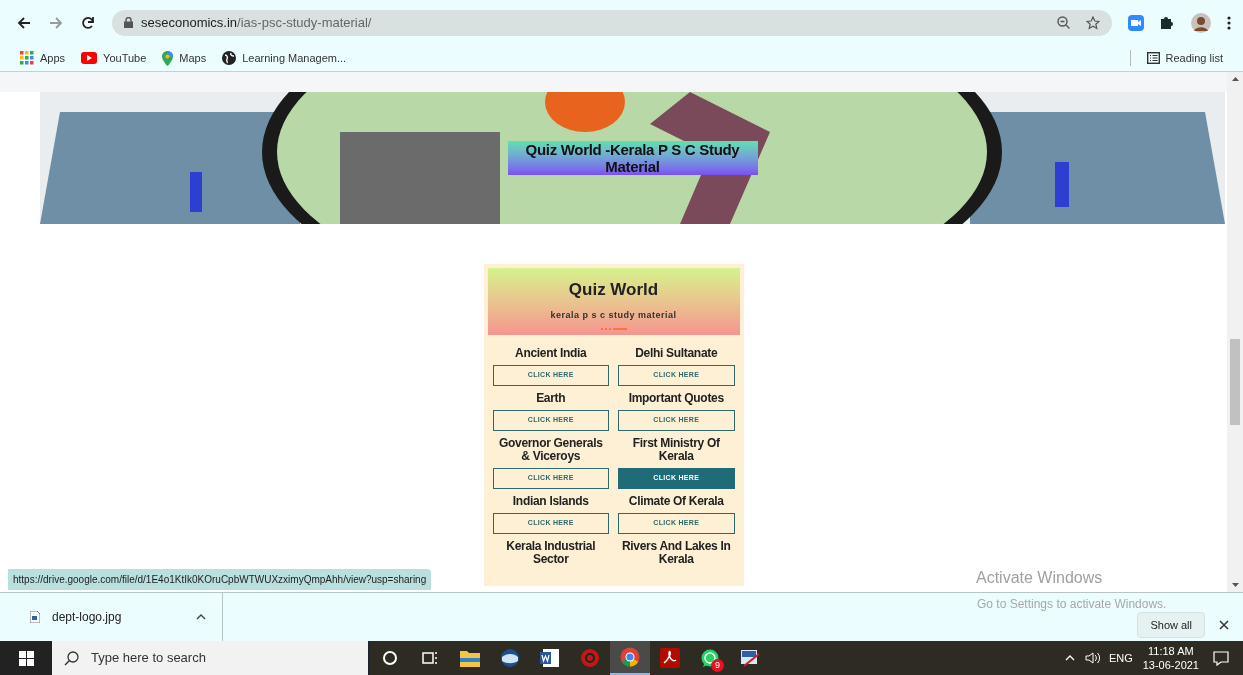 This screenshot has height=675, width=1243. Describe the element at coordinates (1235, 382) in the screenshot. I see `scrollbar-thumb` at that location.